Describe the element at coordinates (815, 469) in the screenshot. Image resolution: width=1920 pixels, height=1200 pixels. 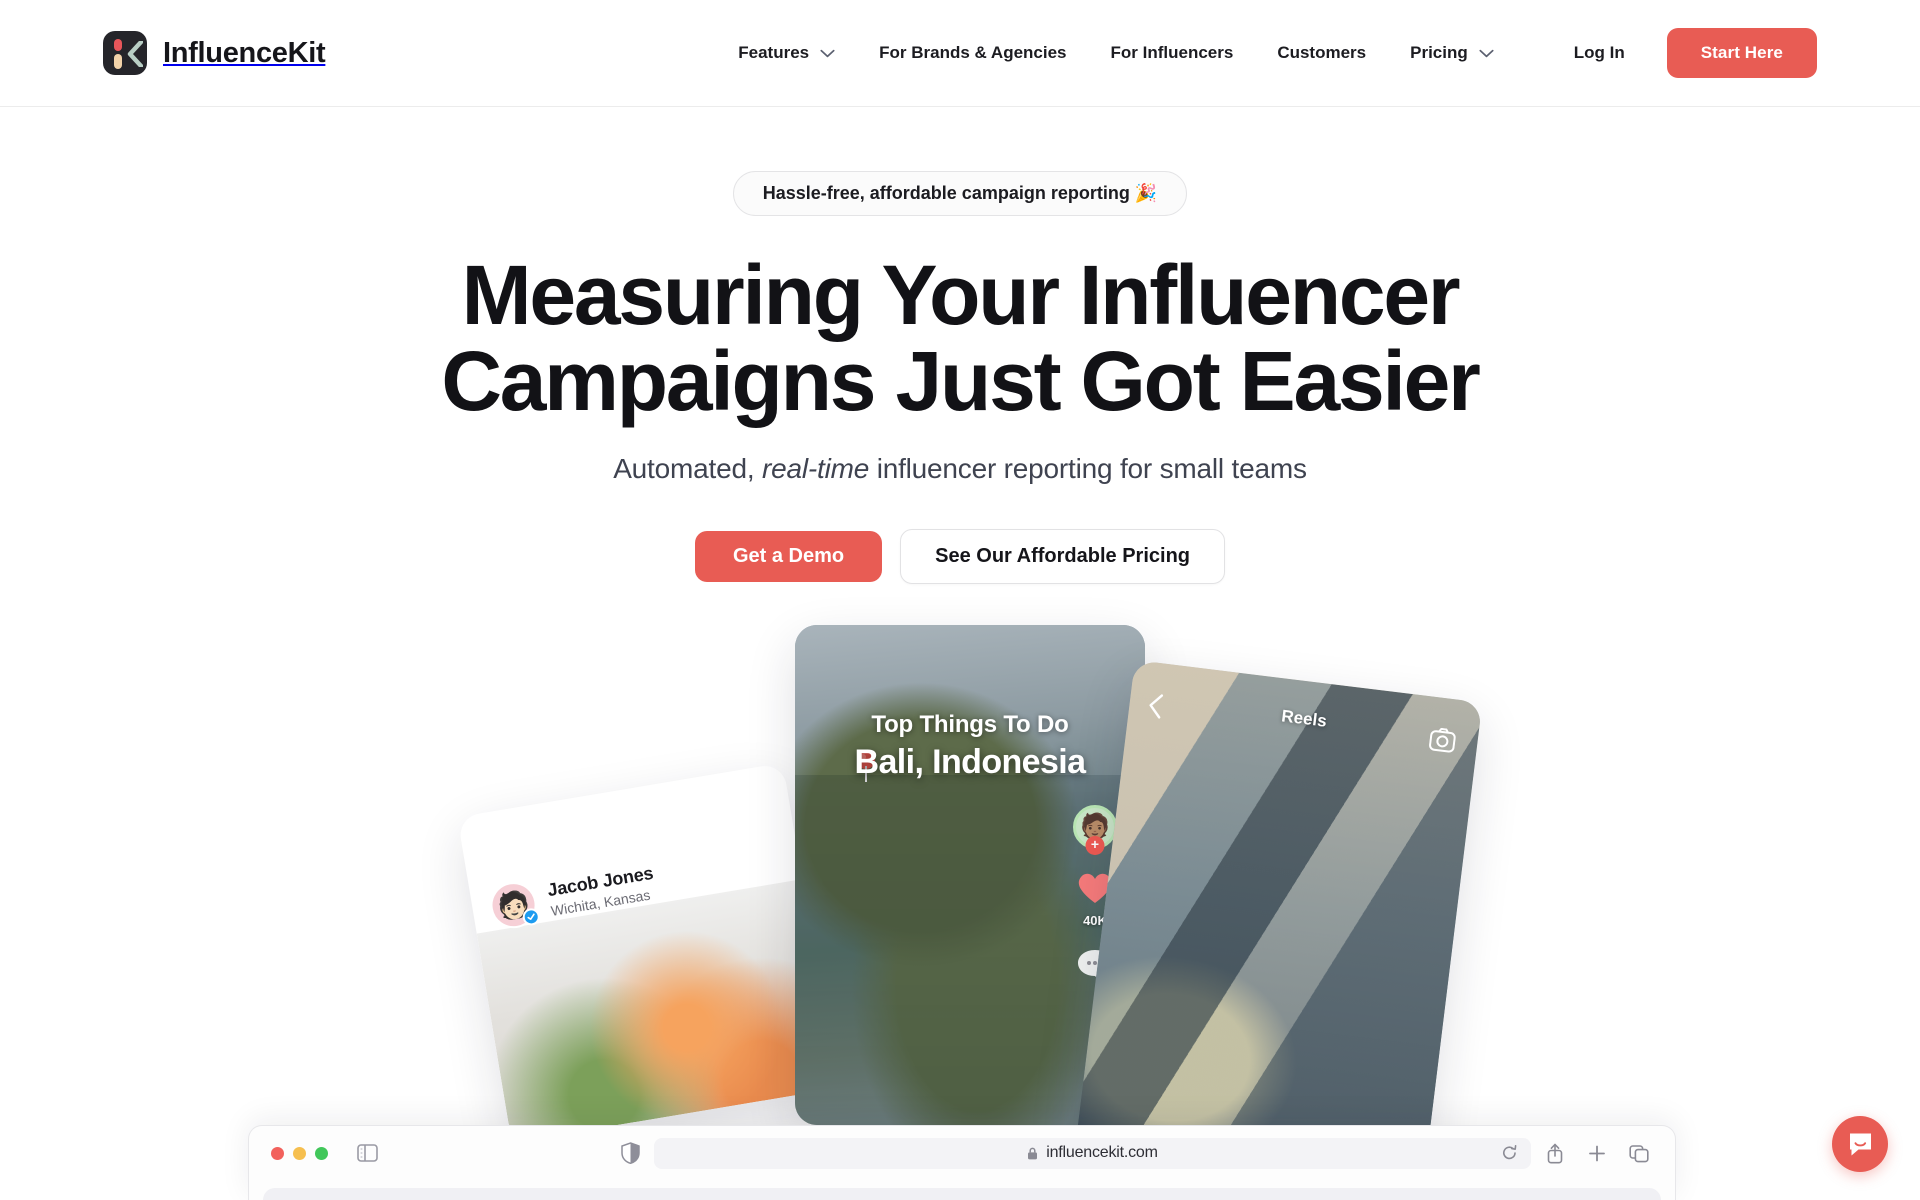
I see `hero-sub-emphasis: real-time` at that location.